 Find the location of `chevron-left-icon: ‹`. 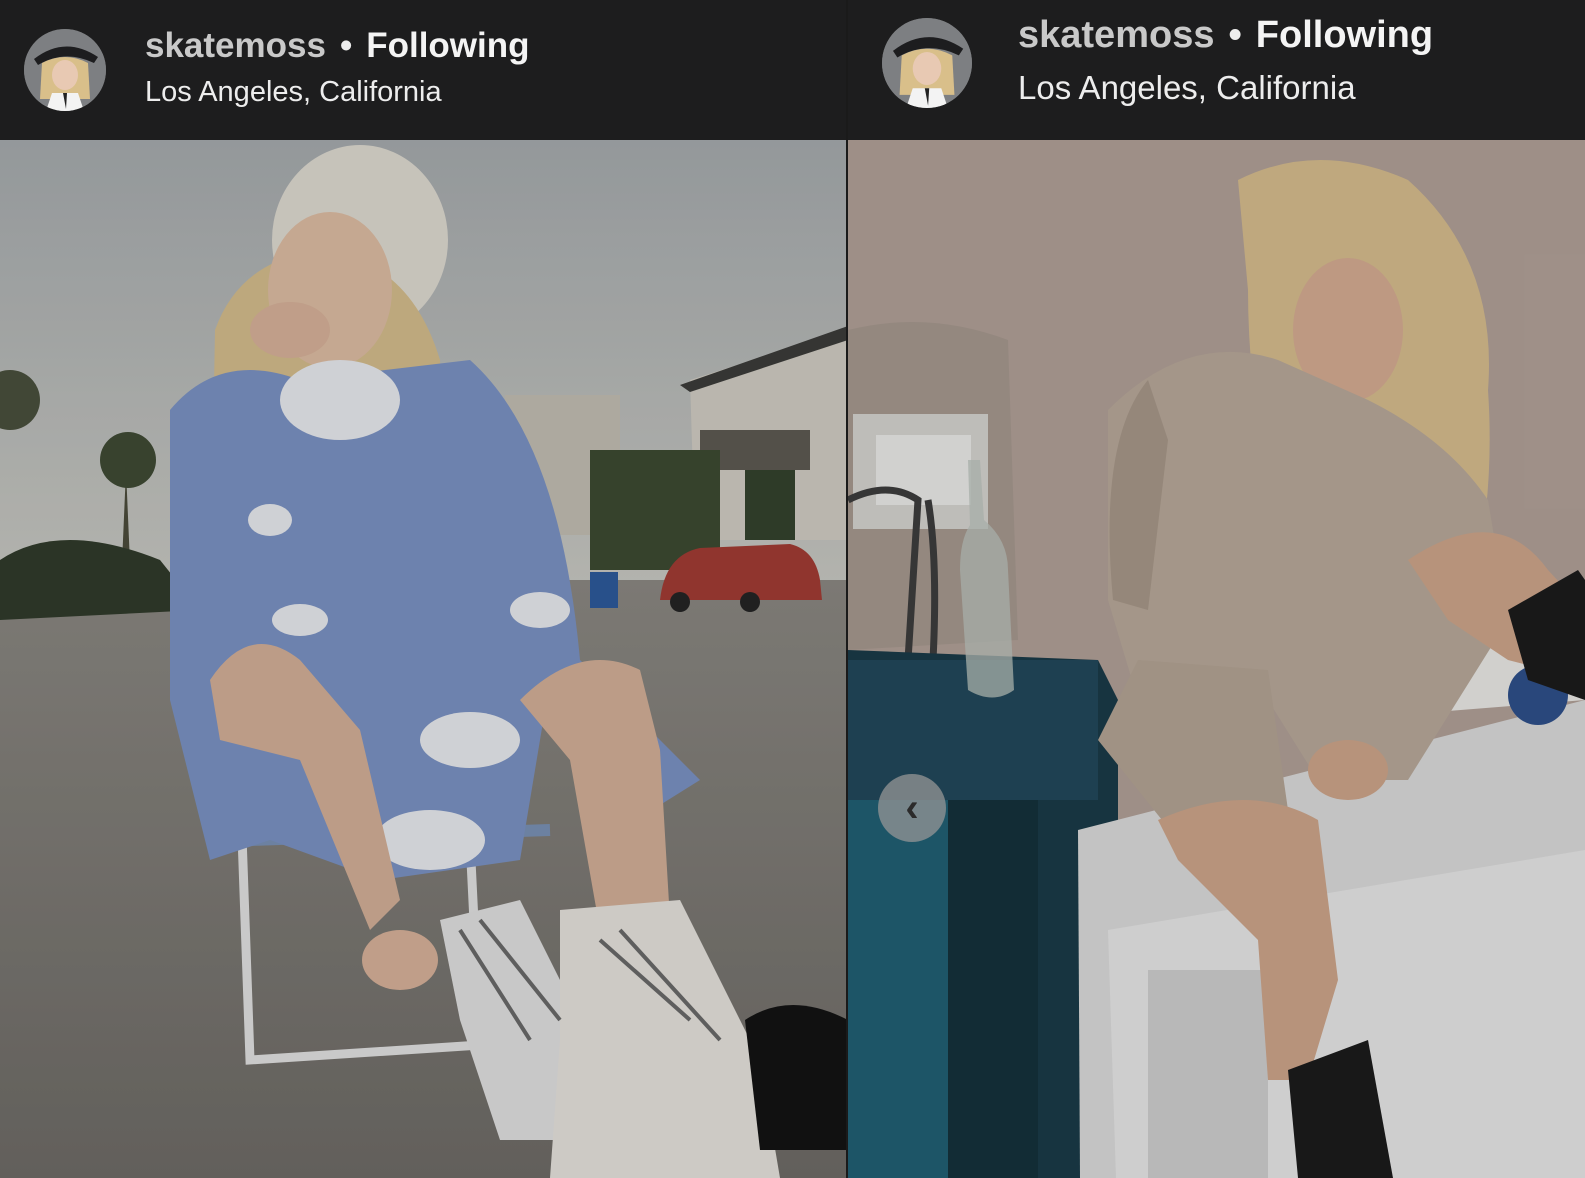

chevron-left-icon: ‹ is located at coordinates (912, 808).